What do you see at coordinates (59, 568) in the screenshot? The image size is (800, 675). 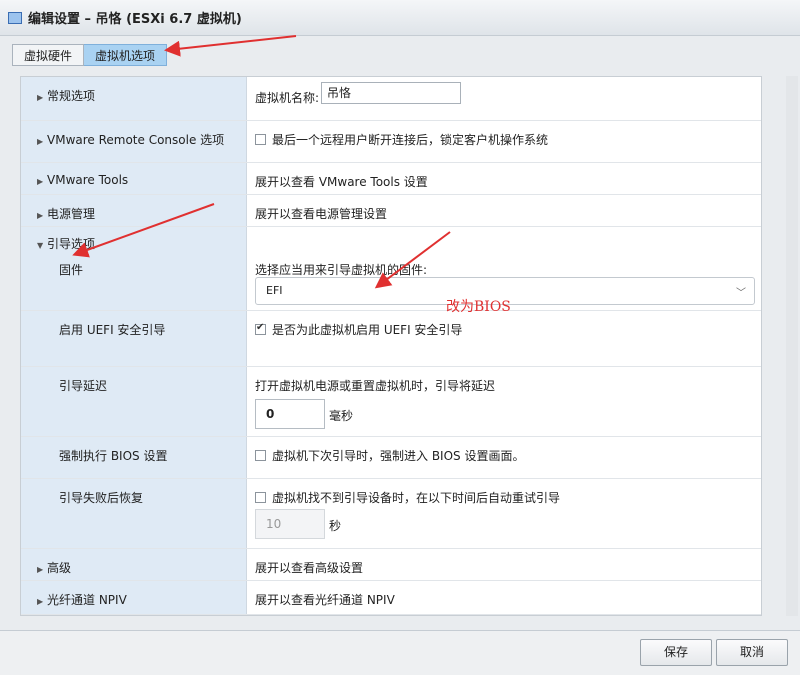 I see `advanced-label: 高级` at bounding box center [59, 568].